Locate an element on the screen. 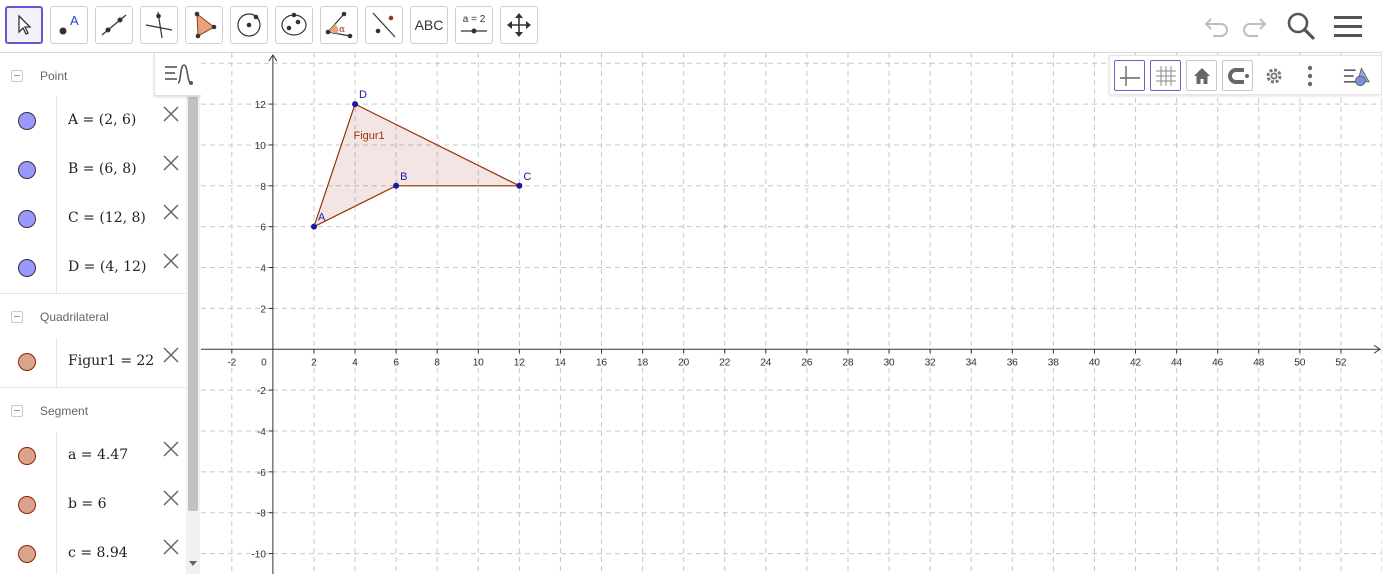 This screenshot has height=574, width=1382. algebra-row-c: C = (12, 8) is located at coordinates (93, 220).